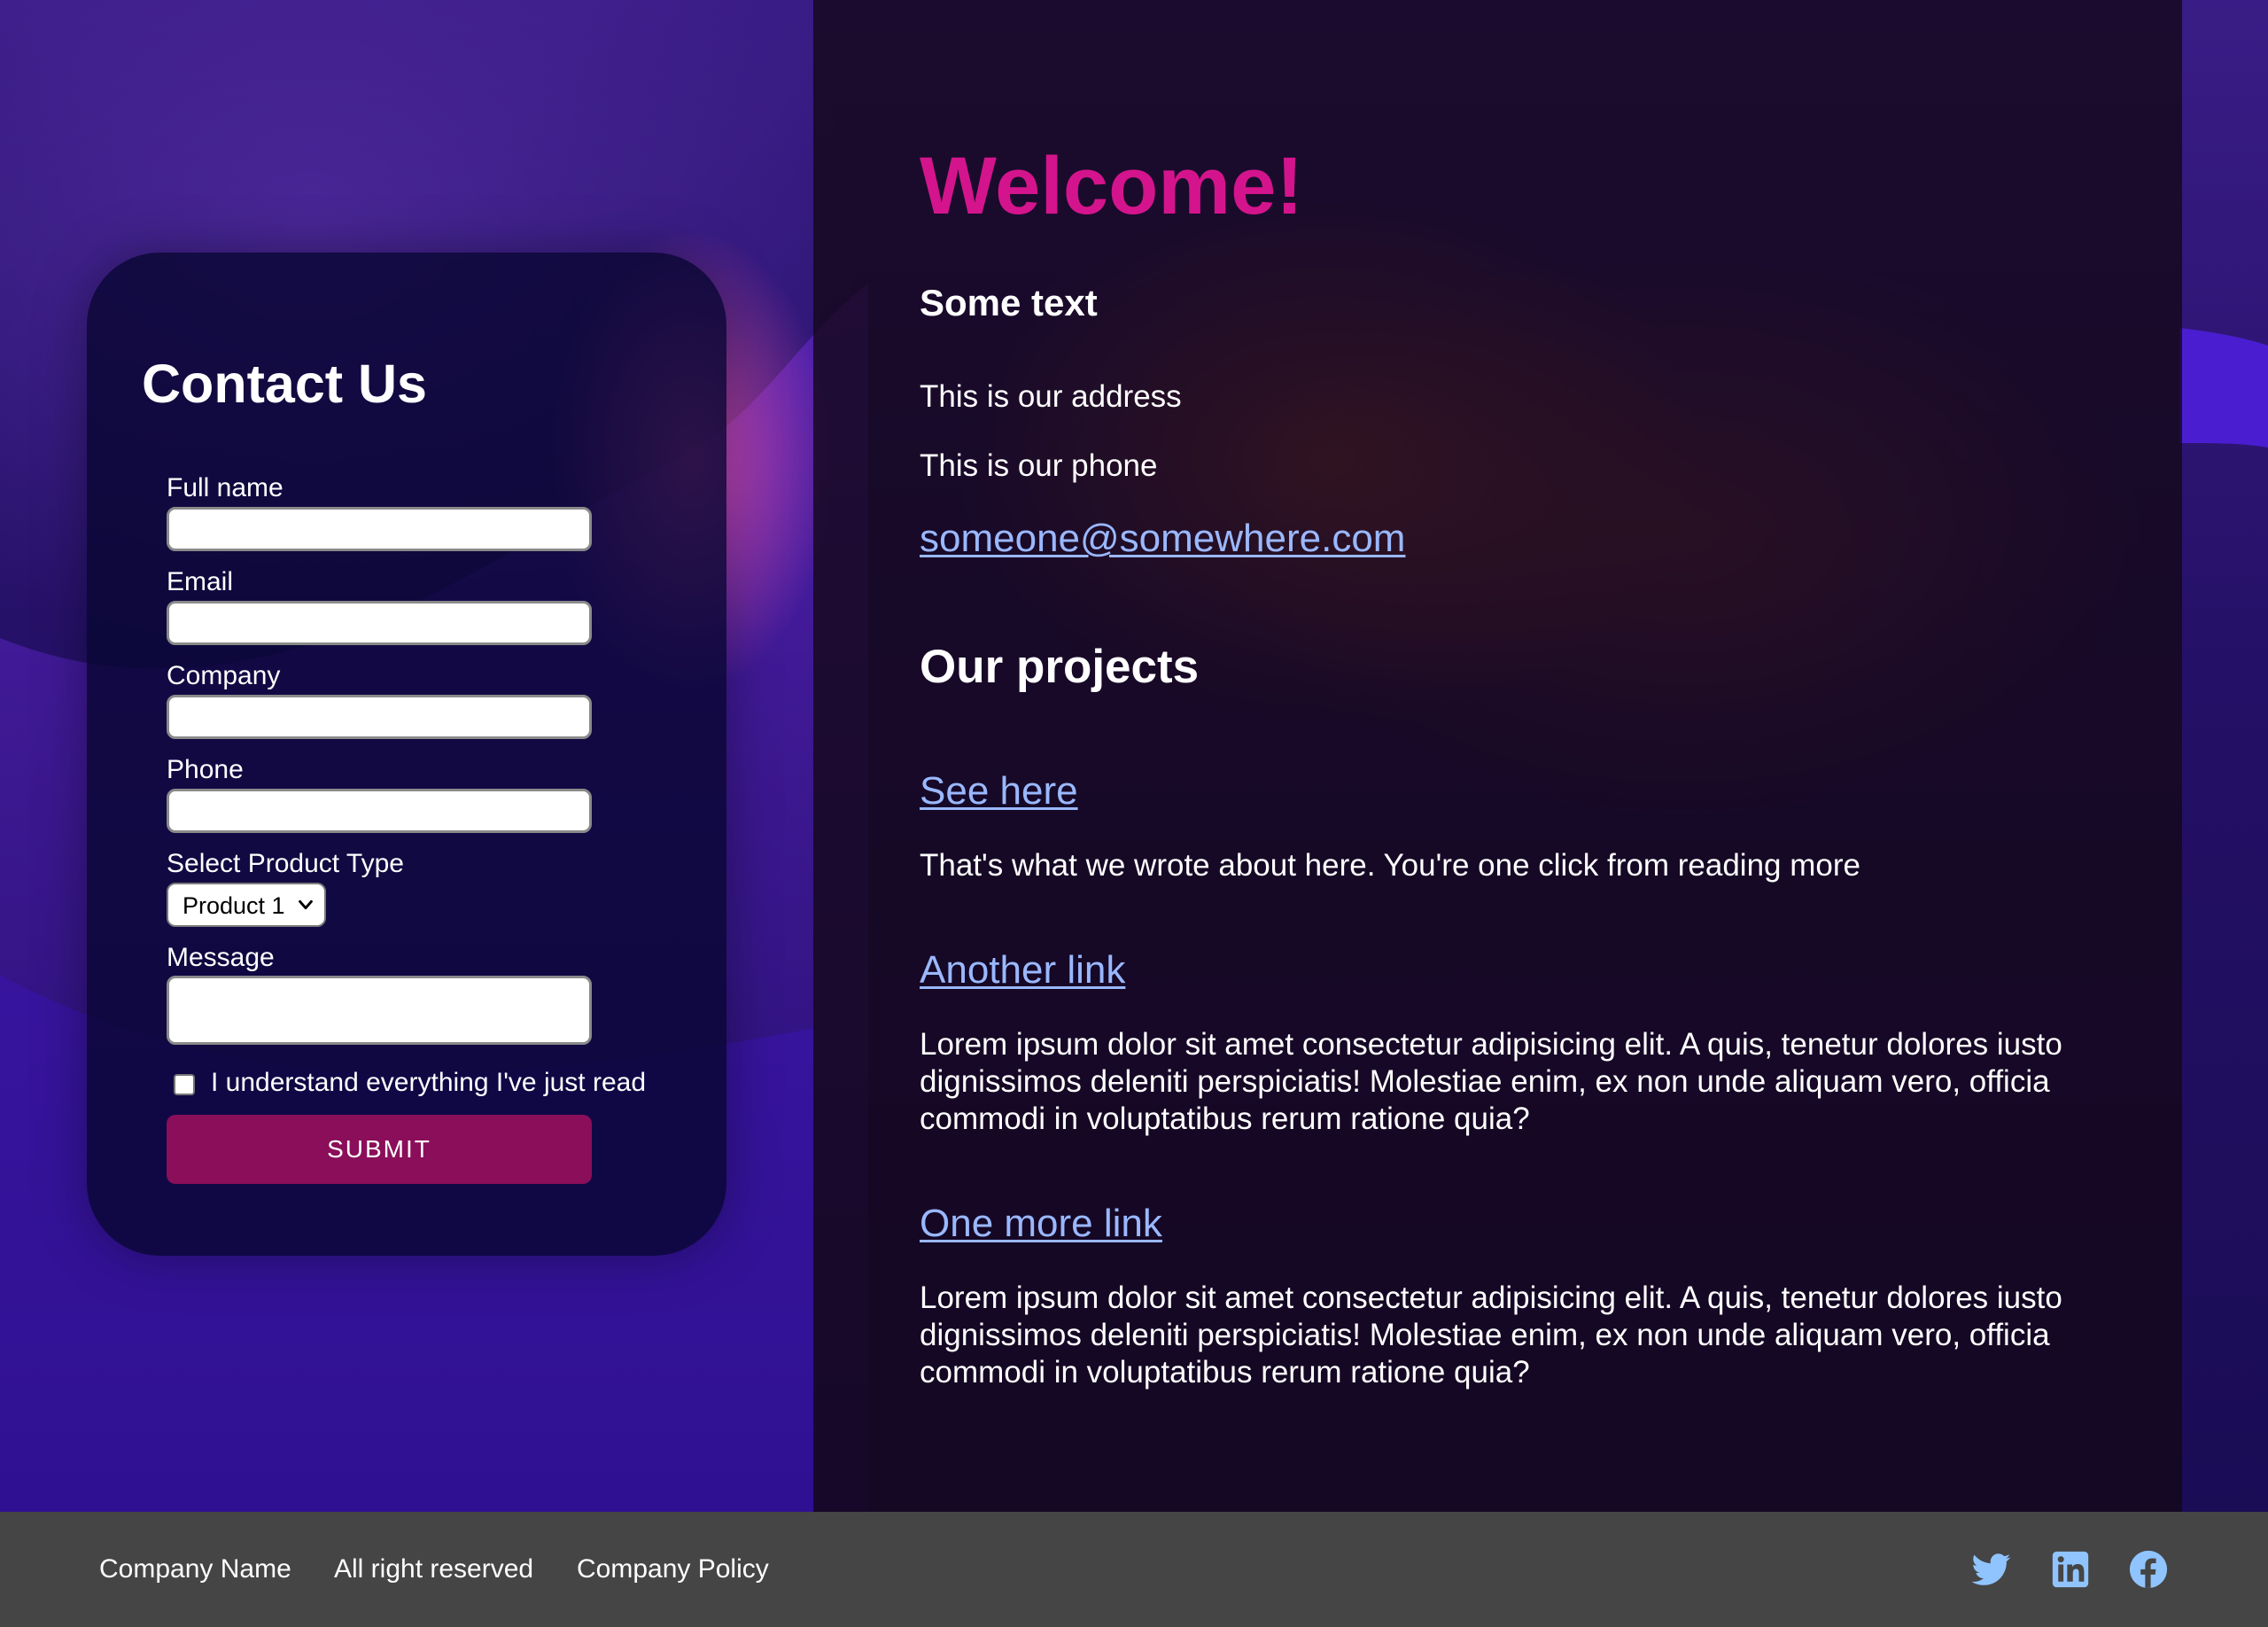 Image resolution: width=2268 pixels, height=1627 pixels. What do you see at coordinates (184, 1084) in the screenshot?
I see `agreement-checkbox` at bounding box center [184, 1084].